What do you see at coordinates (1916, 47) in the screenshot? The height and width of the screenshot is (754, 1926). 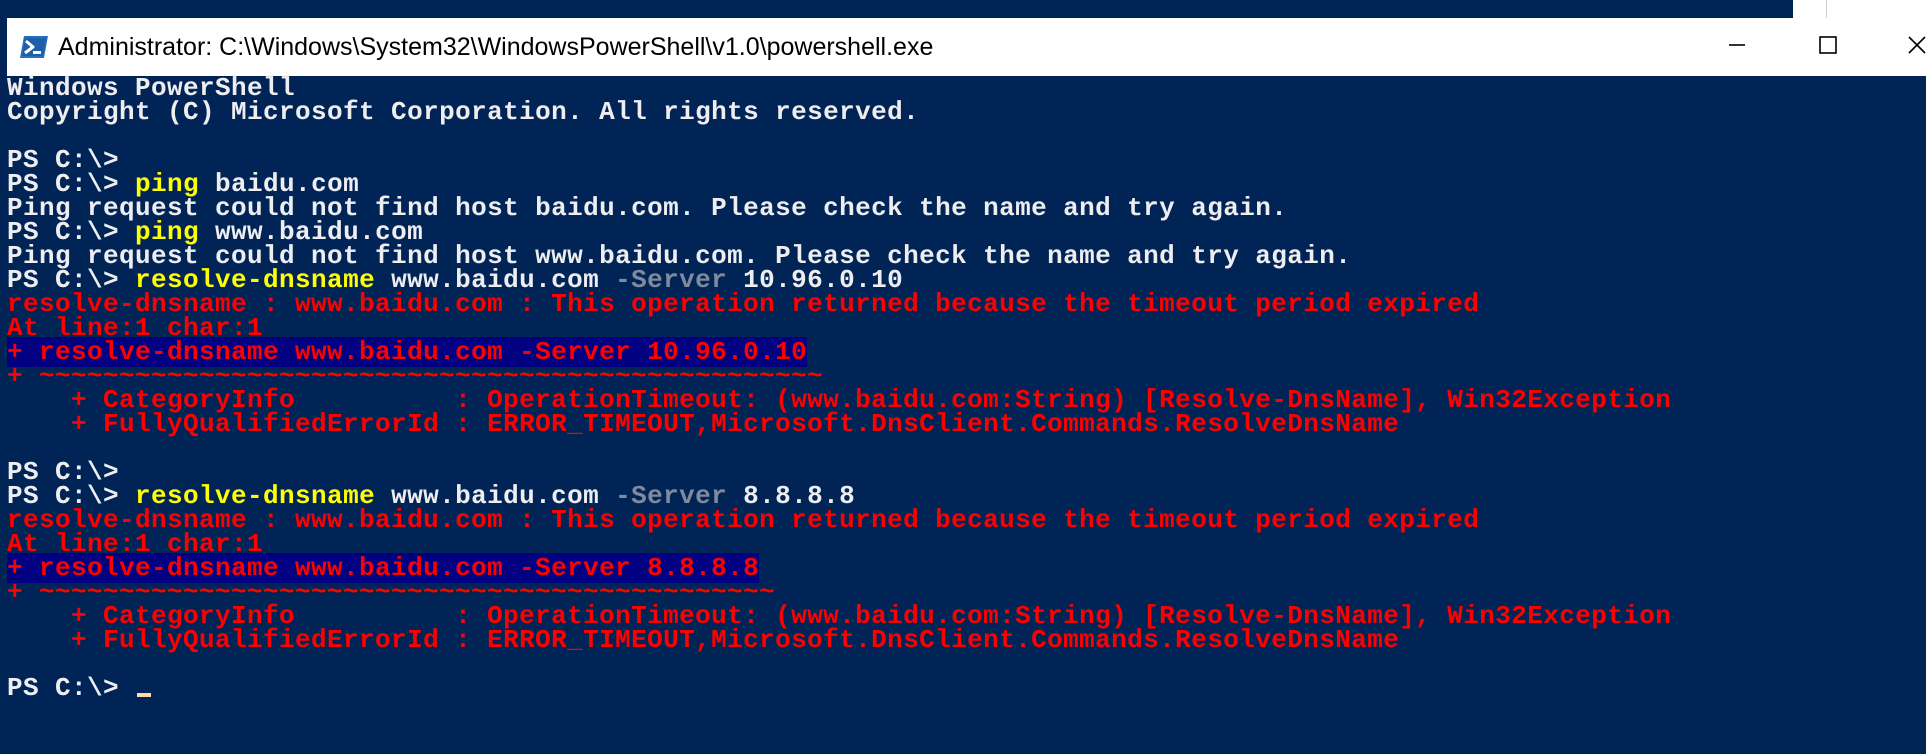 I see `close-icon` at bounding box center [1916, 47].